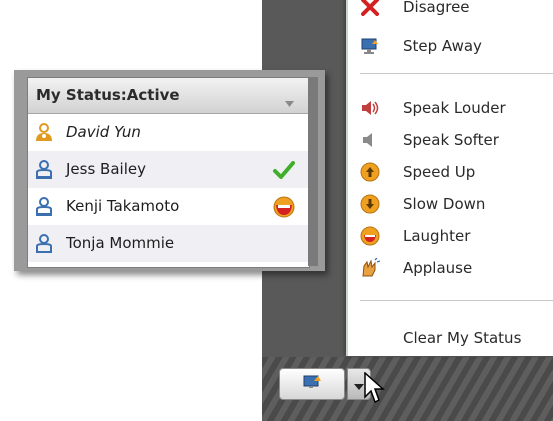 The height and width of the screenshot is (421, 553). What do you see at coordinates (370, 140) in the screenshot?
I see `speaker-soft-icon` at bounding box center [370, 140].